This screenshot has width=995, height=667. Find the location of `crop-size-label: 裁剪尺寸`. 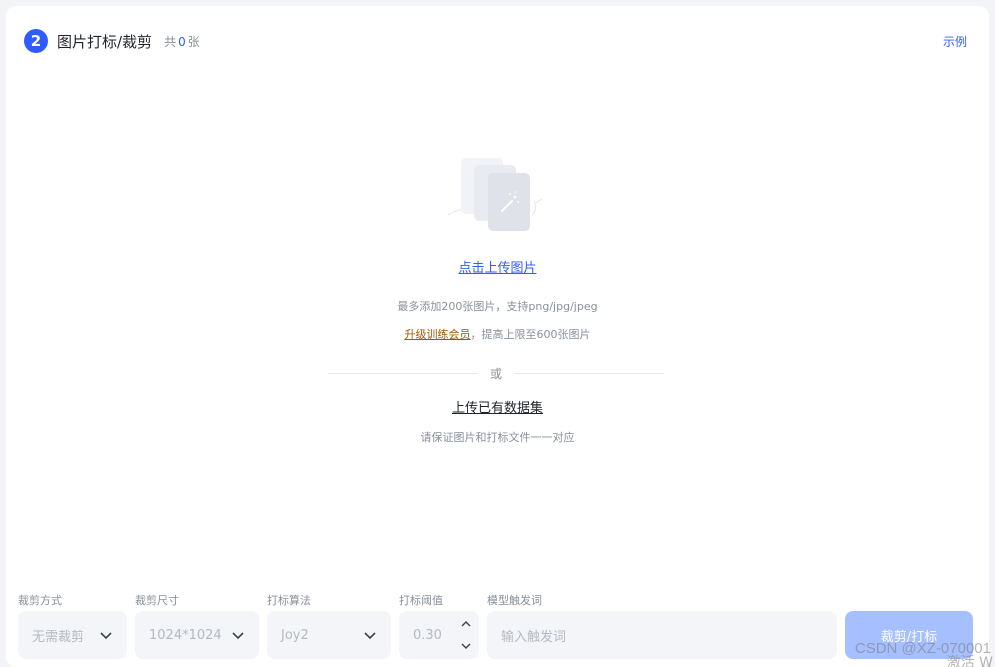

crop-size-label: 裁剪尺寸 is located at coordinates (157, 600).